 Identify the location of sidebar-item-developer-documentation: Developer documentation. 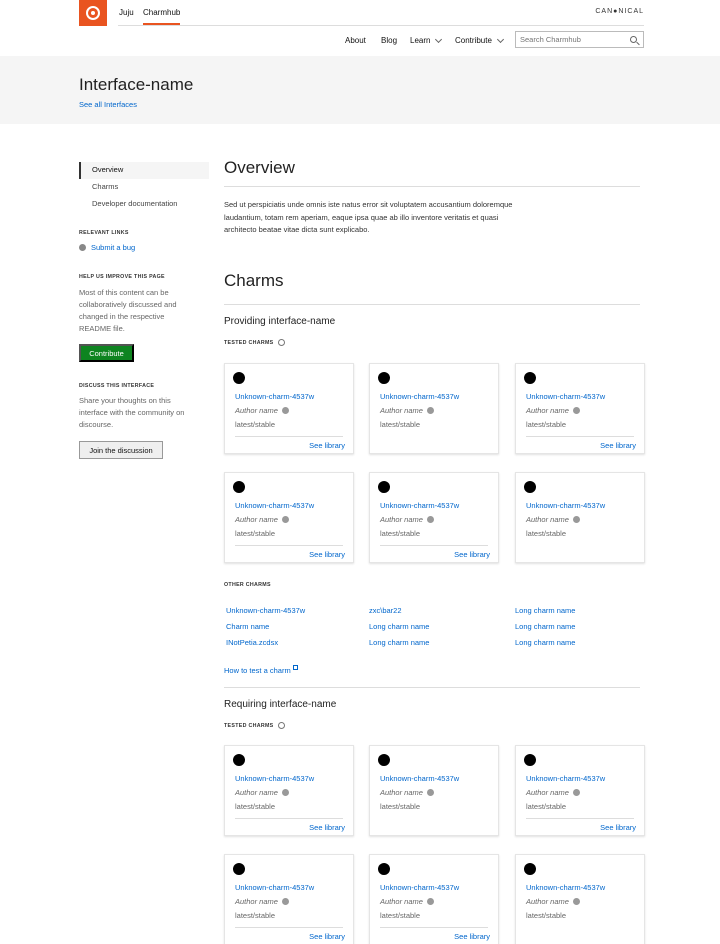
(144, 204).